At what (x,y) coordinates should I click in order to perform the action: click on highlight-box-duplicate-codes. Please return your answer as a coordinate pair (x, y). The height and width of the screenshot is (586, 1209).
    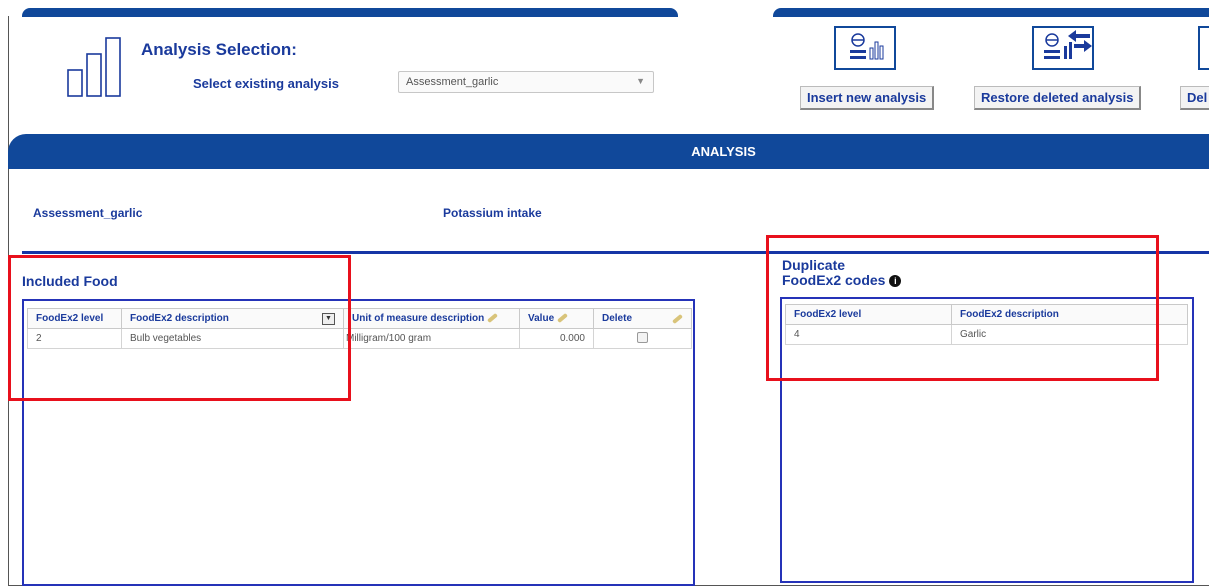
    Looking at the image, I should click on (962, 308).